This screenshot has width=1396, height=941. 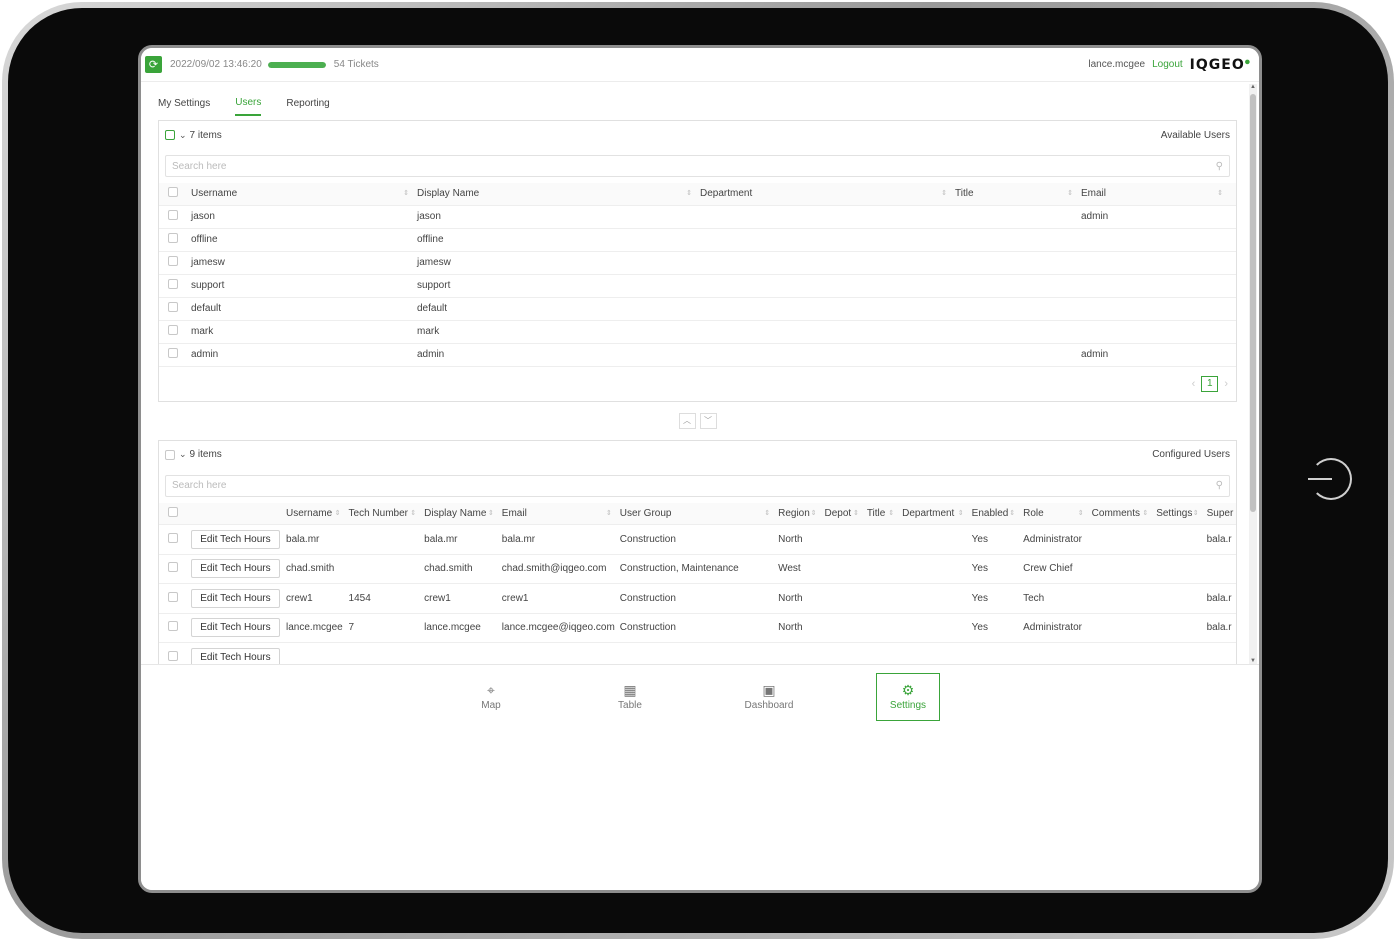 I want to click on table-row: Edit Tech Hours, so click(x=697, y=653).